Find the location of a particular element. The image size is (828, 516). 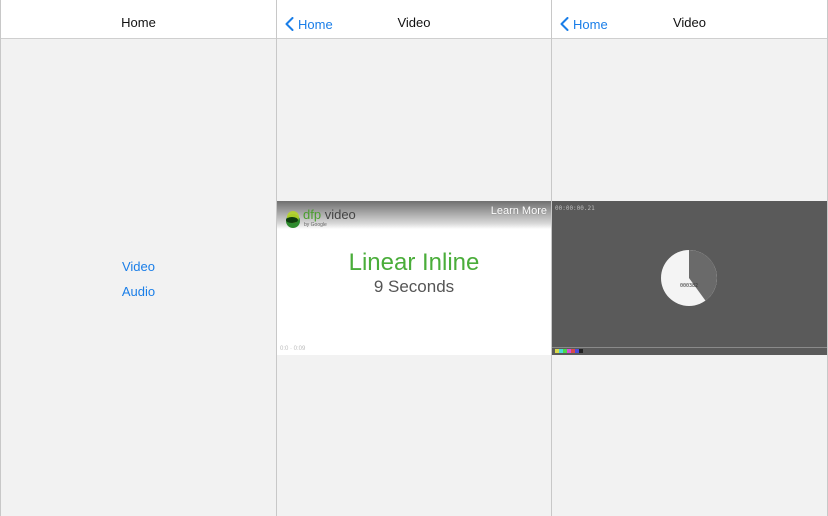

home-title: Home is located at coordinates (138, 22).